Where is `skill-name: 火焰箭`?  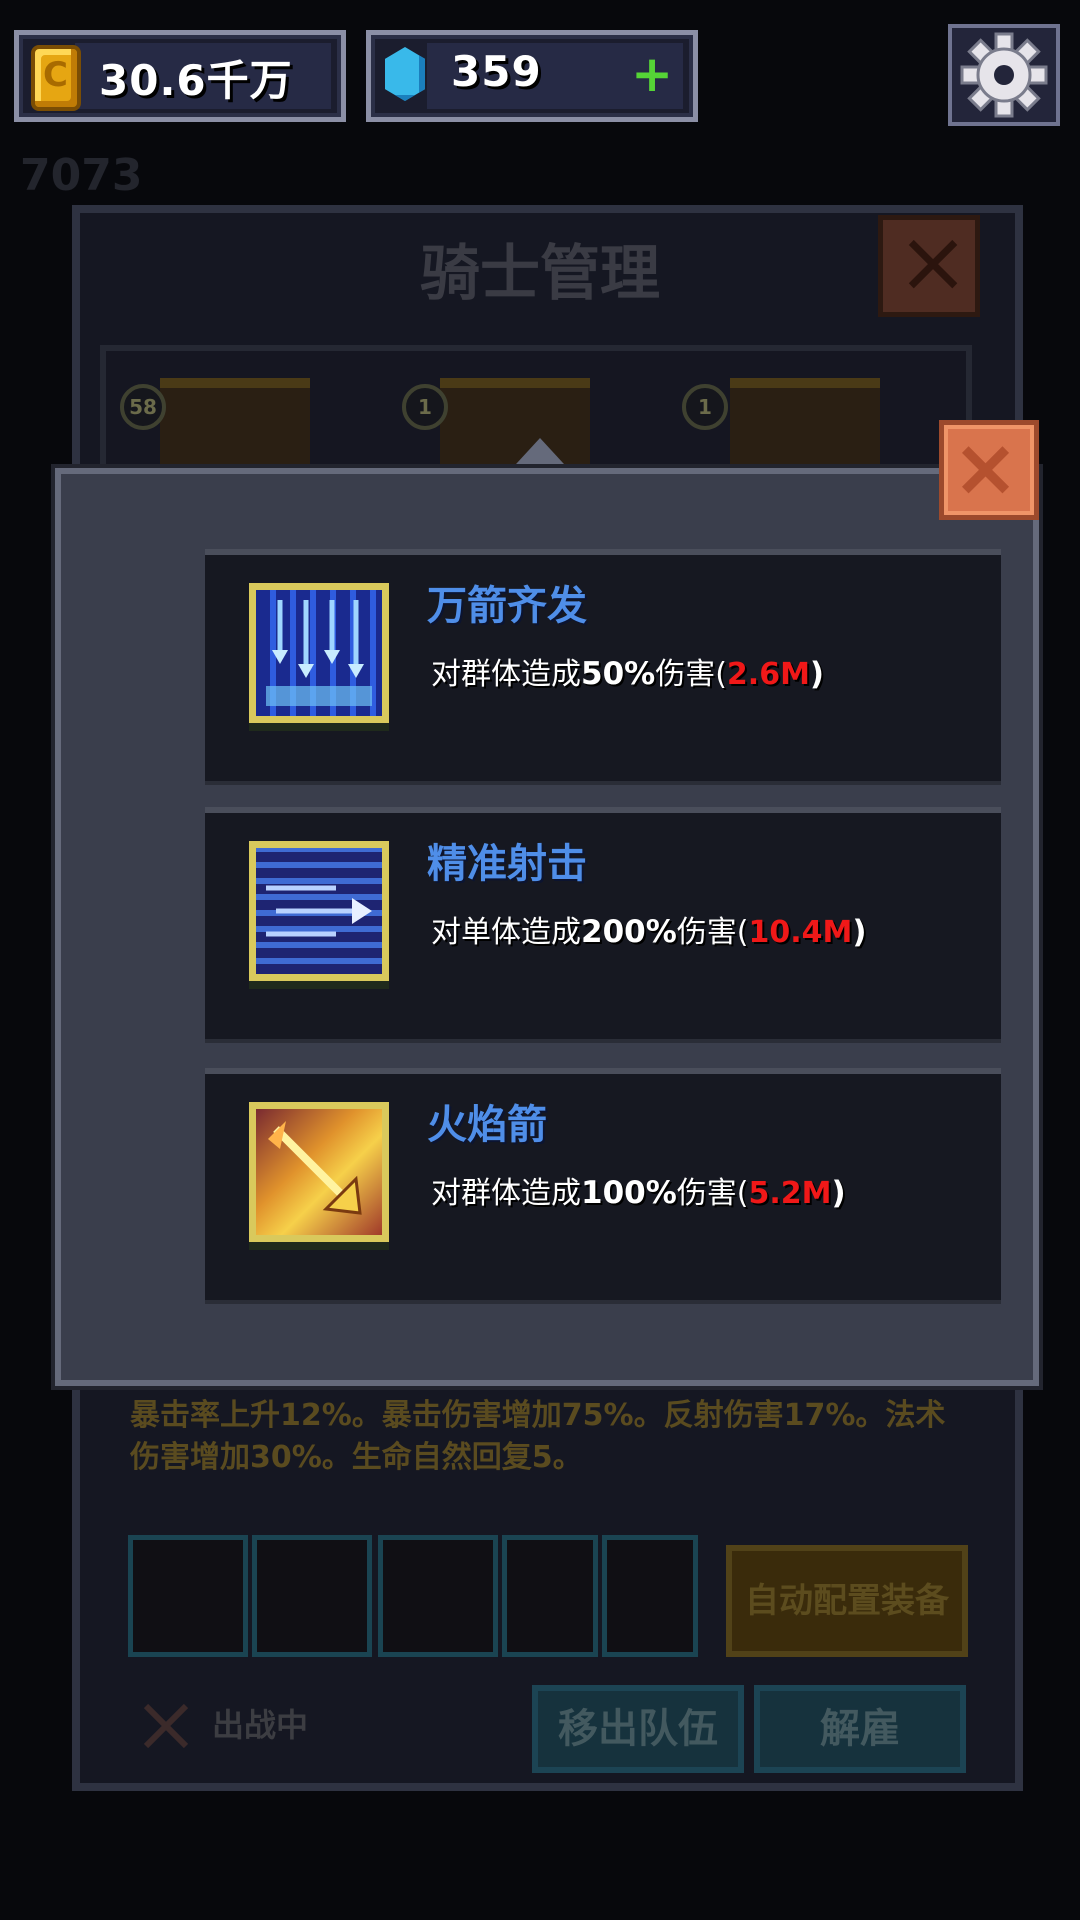 skill-name: 火焰箭 is located at coordinates (487, 1125).